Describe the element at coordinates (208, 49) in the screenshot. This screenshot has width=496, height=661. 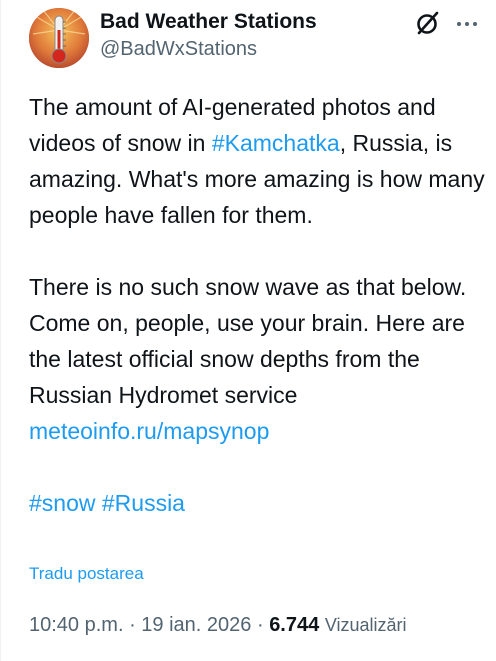
I see `author-handle: @BadWxStations` at that location.